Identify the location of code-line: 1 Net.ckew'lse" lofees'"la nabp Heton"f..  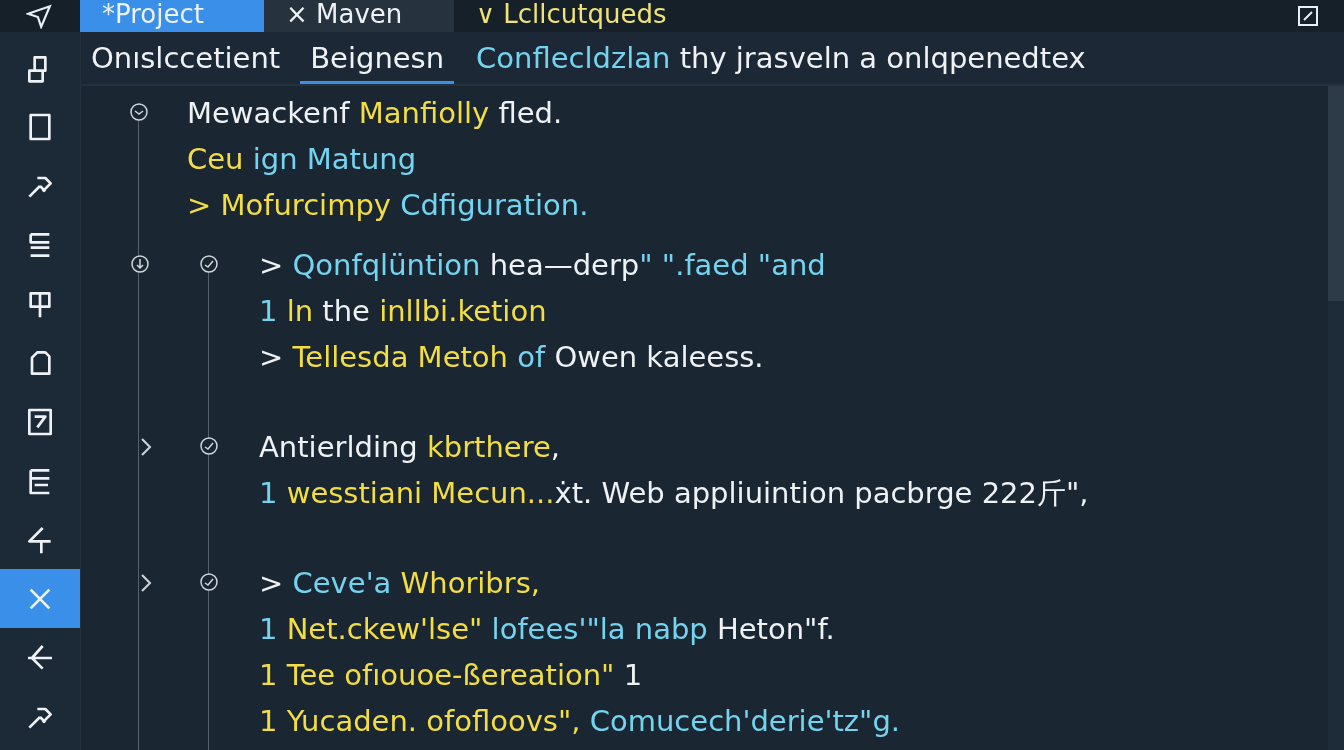
(547, 629).